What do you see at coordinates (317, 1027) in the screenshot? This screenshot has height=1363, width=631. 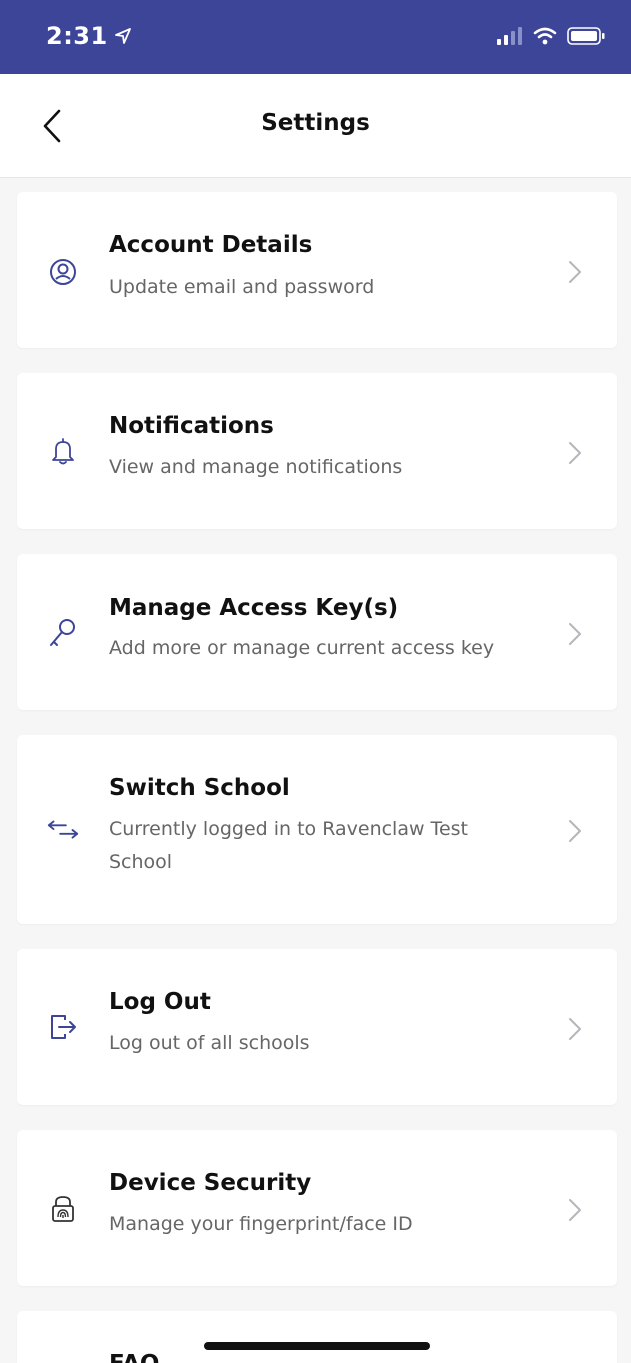 I see `settings-item-log-out: Log Out Log out of all schools` at bounding box center [317, 1027].